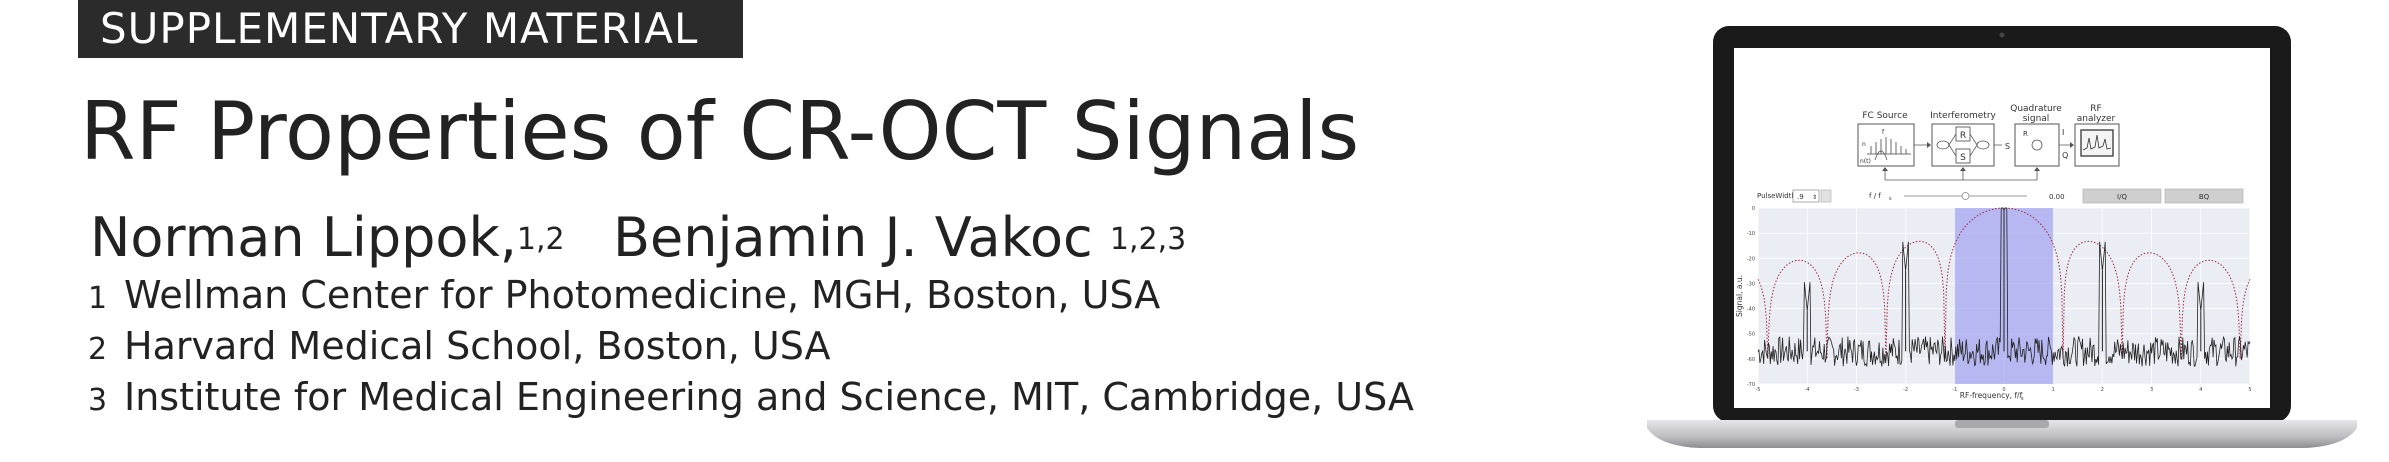  I want to click on author-affiliation-marks: 1,2, so click(540, 239).